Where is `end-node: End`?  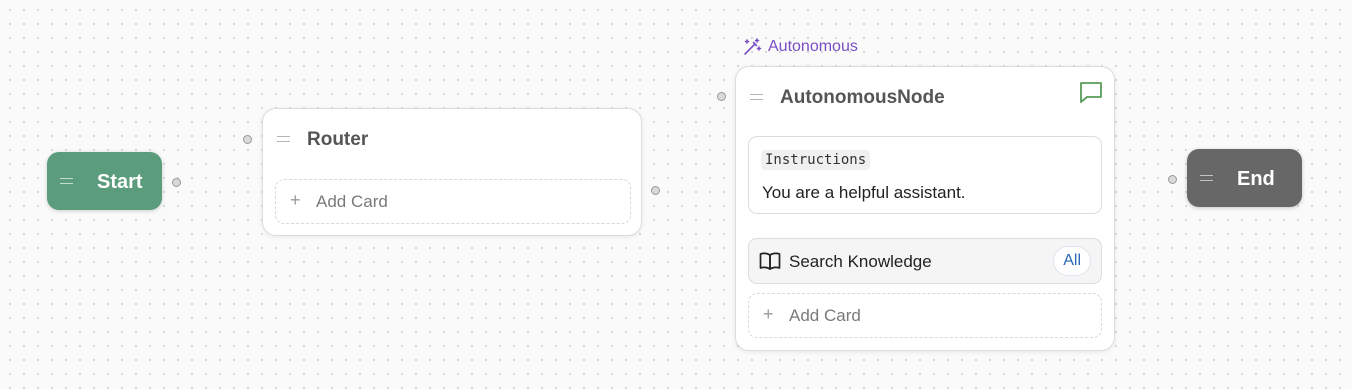 end-node: End is located at coordinates (1244, 178).